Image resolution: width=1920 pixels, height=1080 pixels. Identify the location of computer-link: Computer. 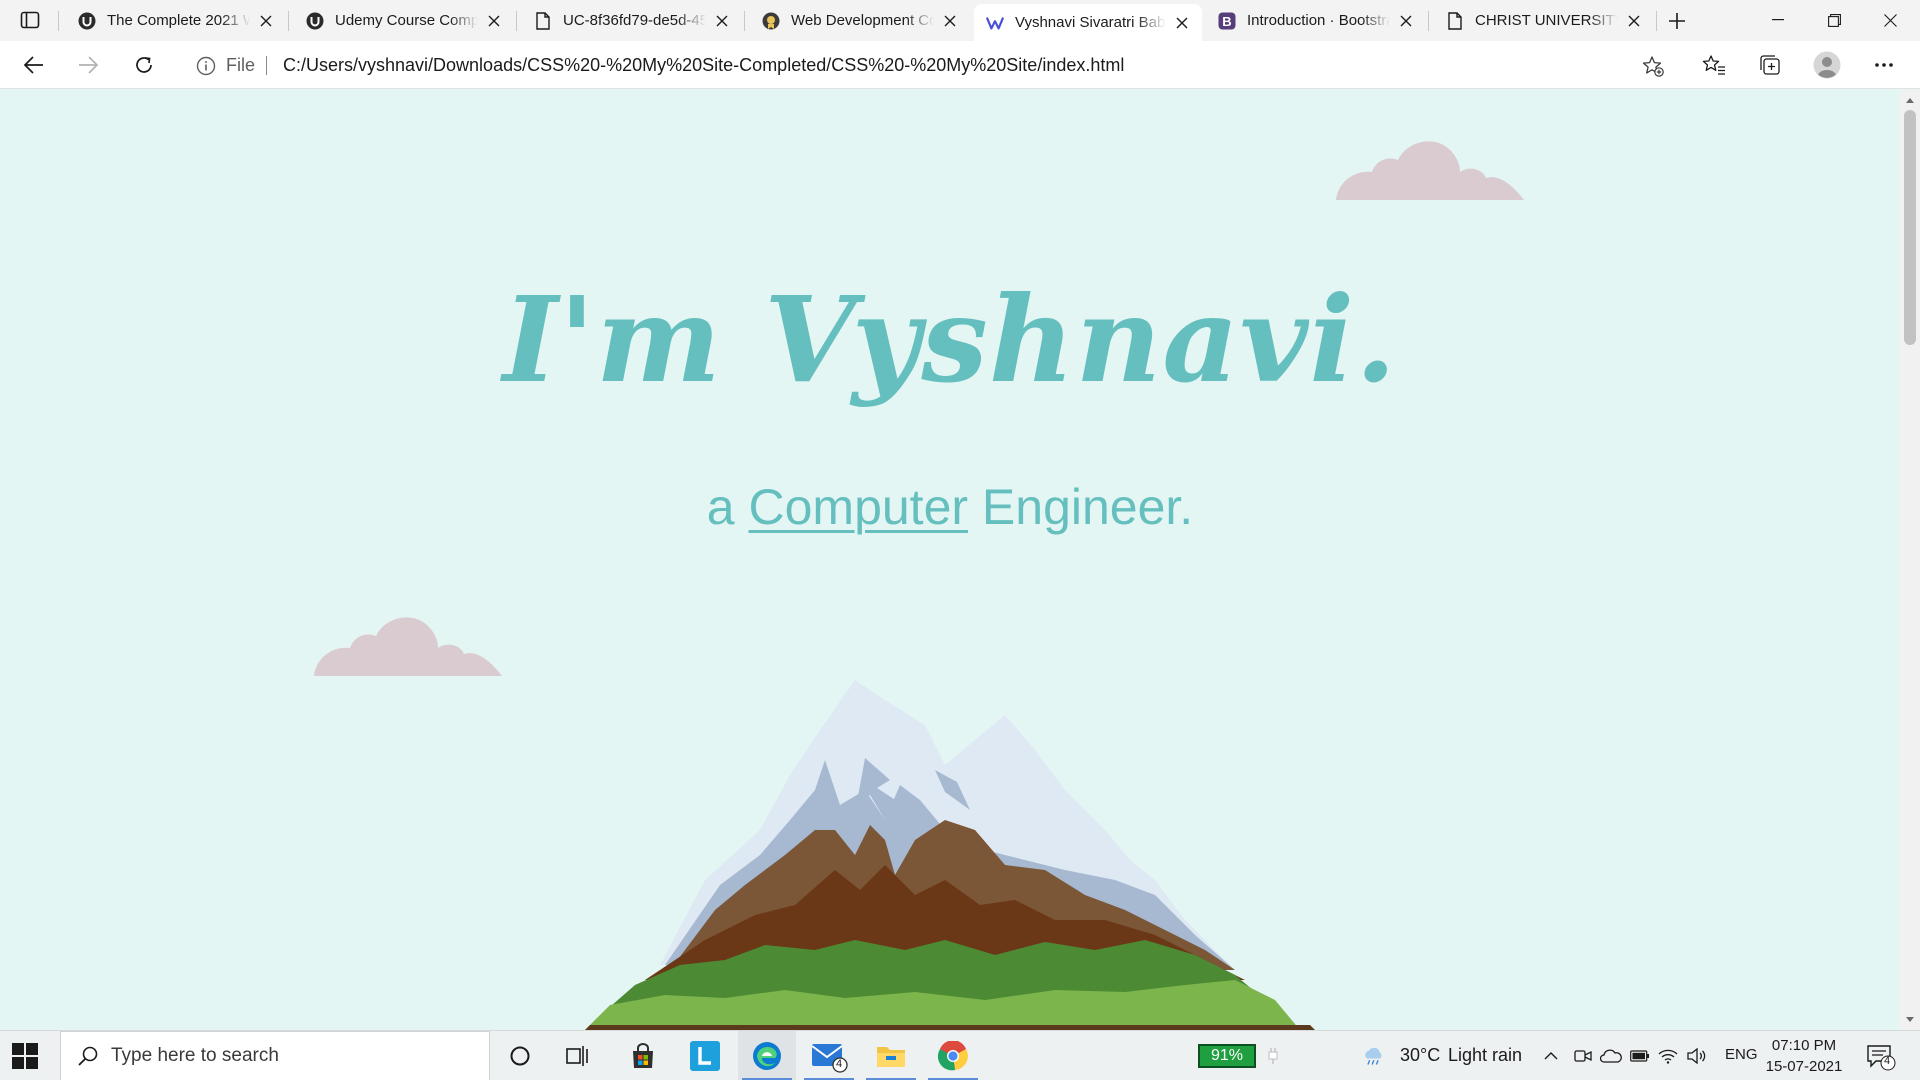
(859, 507).